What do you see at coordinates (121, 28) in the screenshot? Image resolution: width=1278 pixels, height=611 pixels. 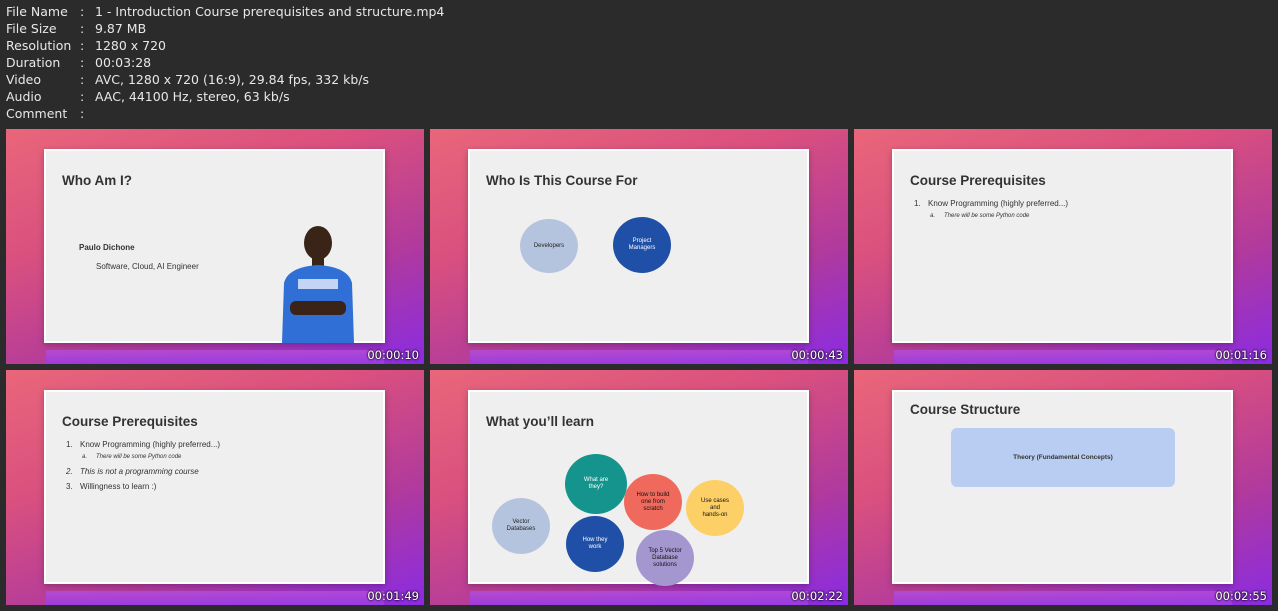 I see `file-size-value: 9.87 MB` at bounding box center [121, 28].